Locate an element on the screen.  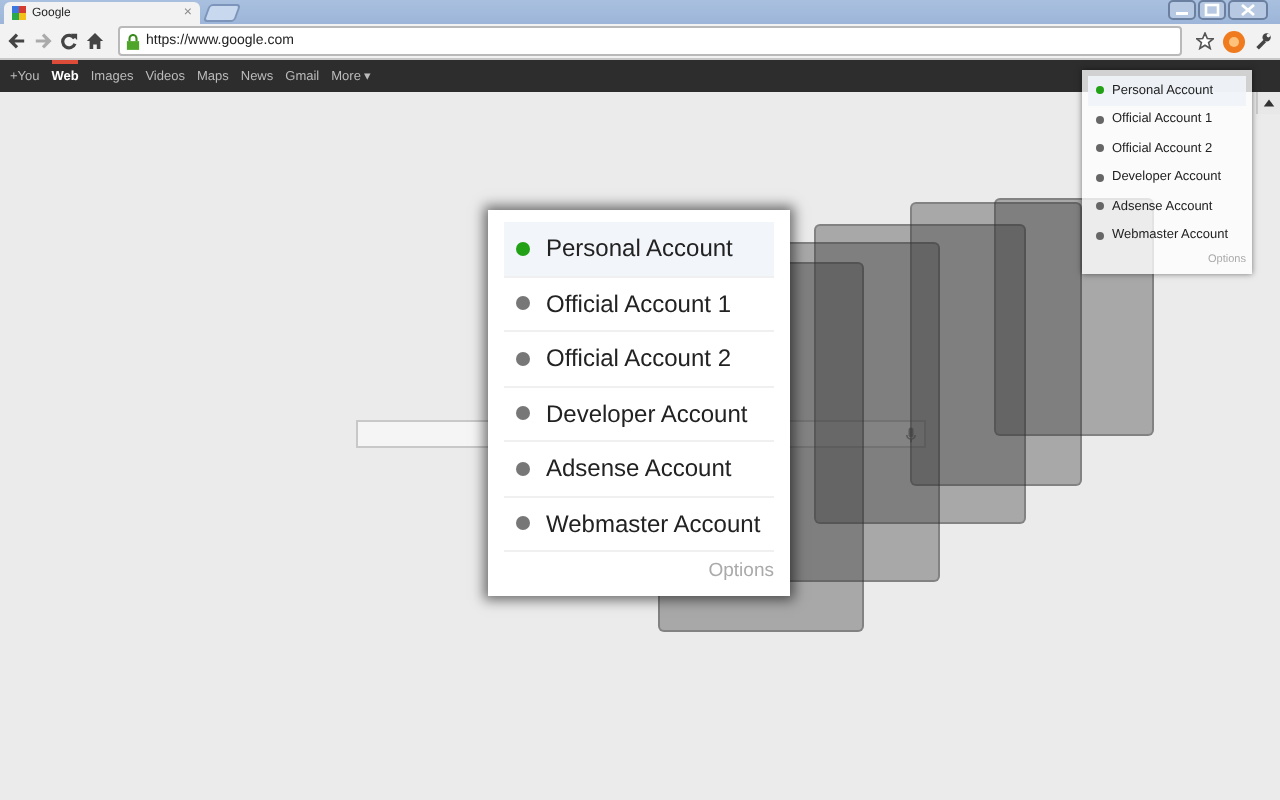
minimize-icon is located at coordinates (1182, 10).